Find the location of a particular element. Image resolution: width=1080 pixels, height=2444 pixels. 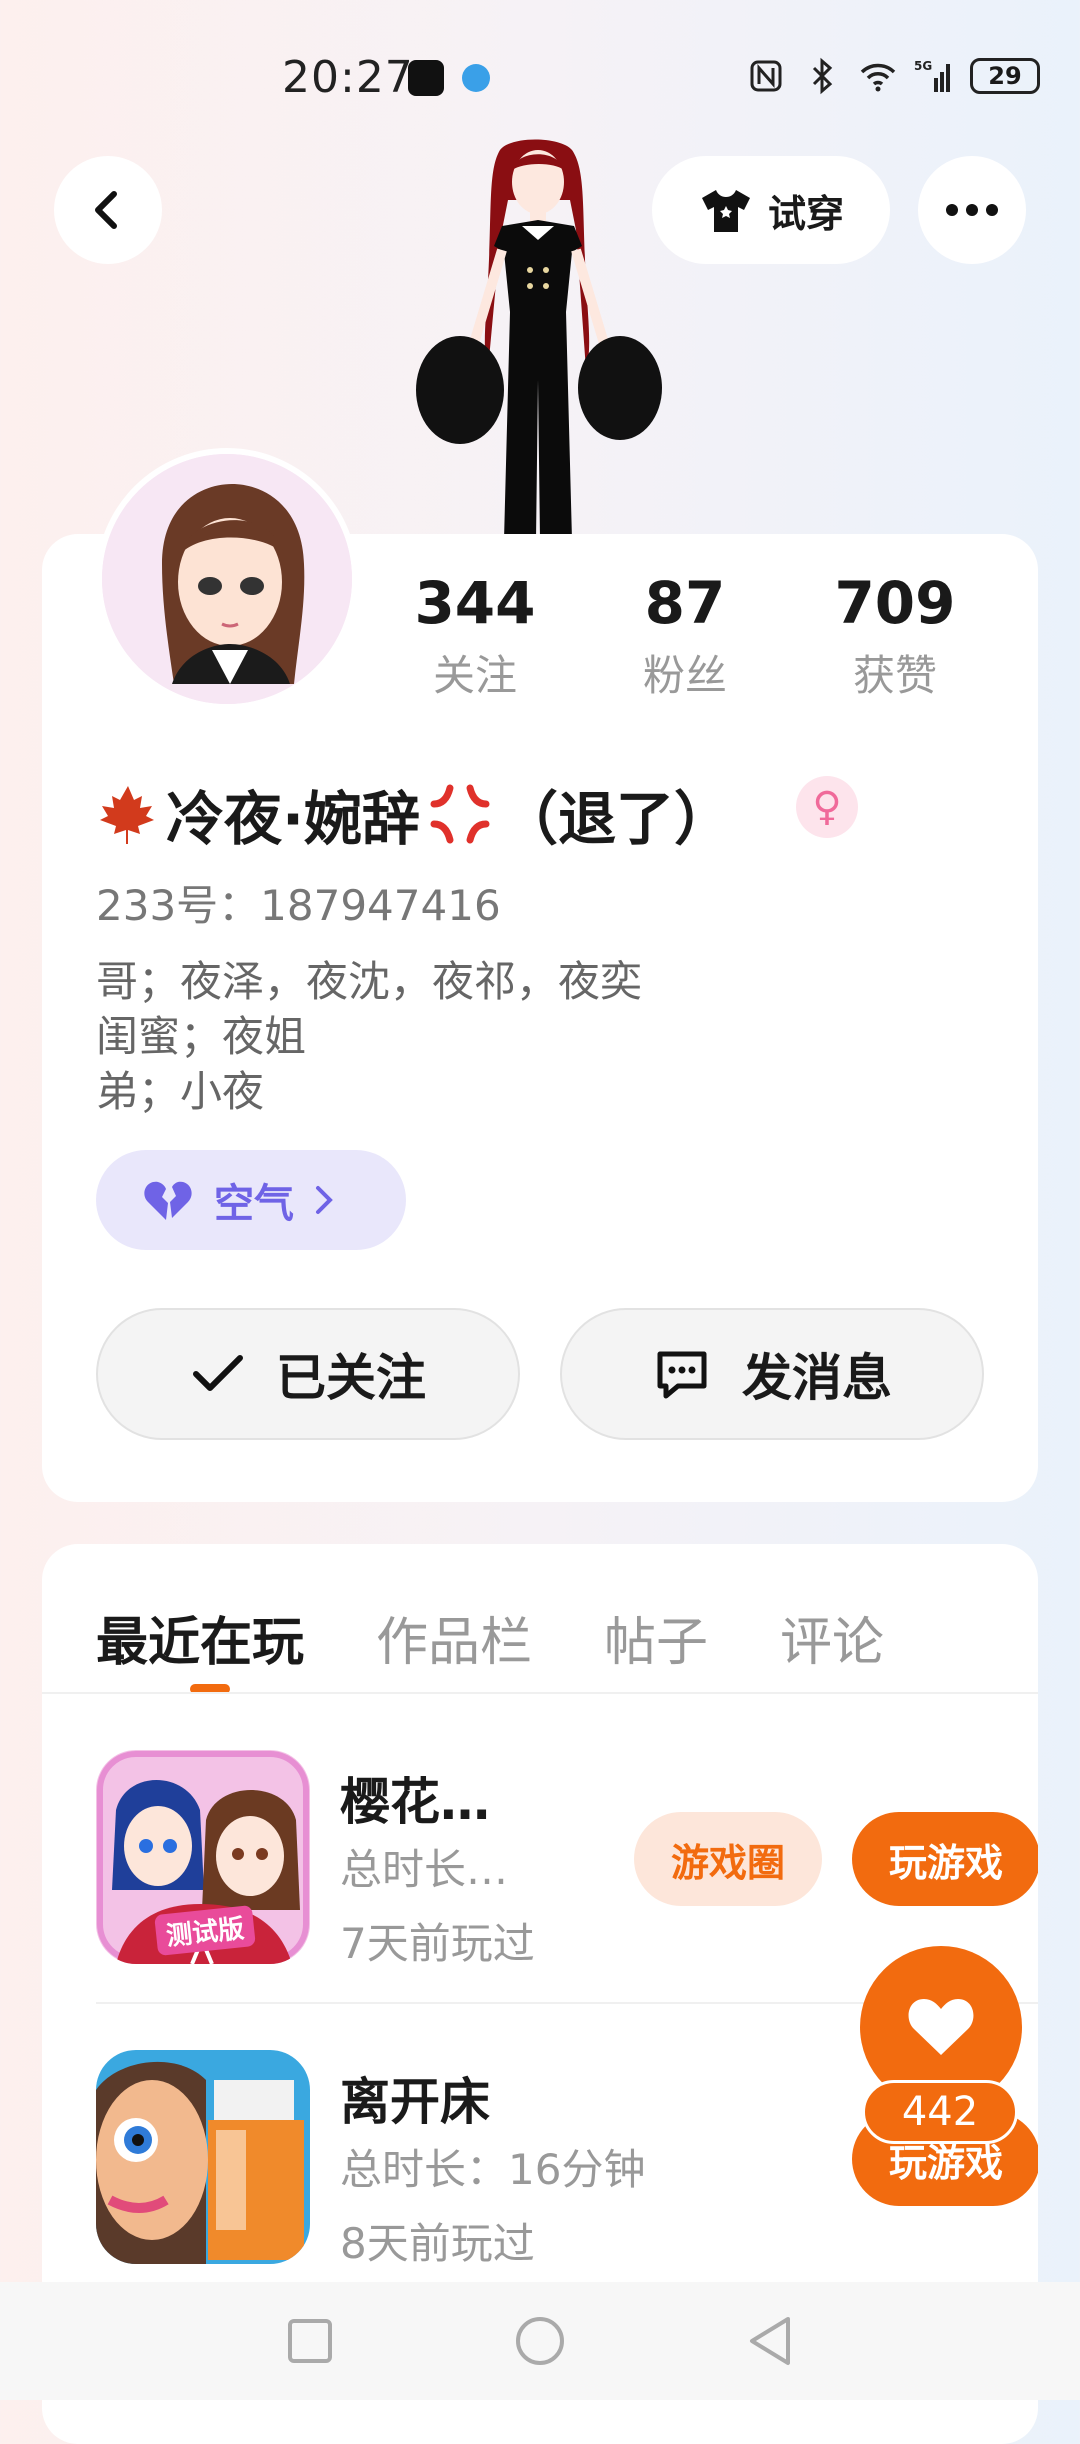

chevron-left-icon is located at coordinates (106, 210).